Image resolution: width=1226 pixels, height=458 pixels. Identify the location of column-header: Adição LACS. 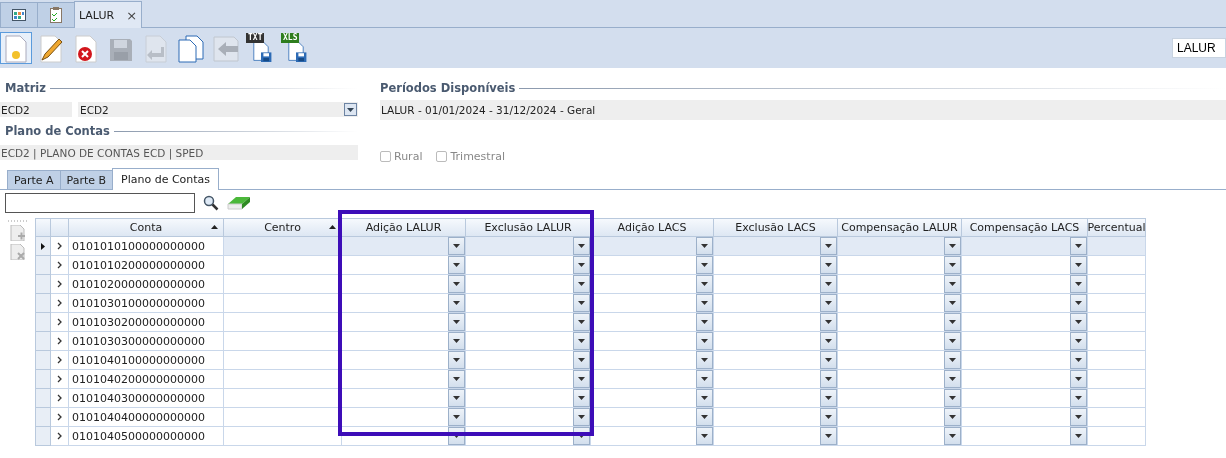
(652, 227).